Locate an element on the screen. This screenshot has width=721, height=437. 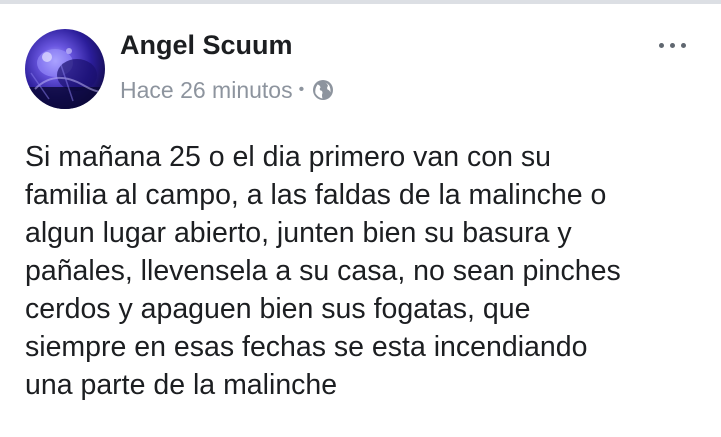
globe-icon is located at coordinates (323, 90).